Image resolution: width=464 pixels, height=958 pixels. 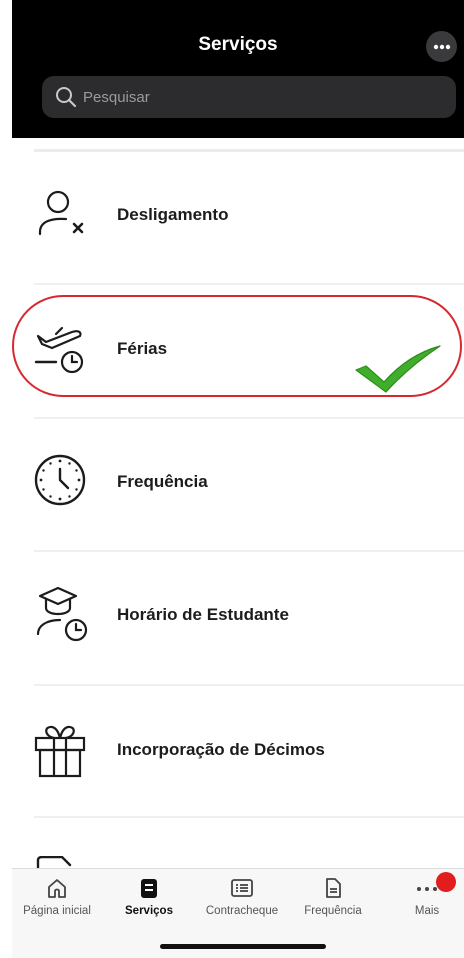 I want to click on search-icon, so click(x=66, y=97).